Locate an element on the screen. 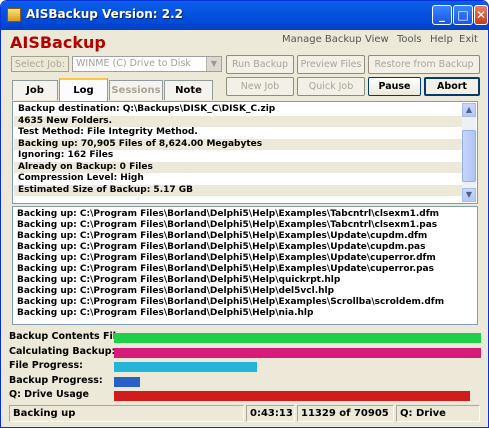 The height and width of the screenshot is (428, 489). close-icon: ✕ is located at coordinates (481, 15).